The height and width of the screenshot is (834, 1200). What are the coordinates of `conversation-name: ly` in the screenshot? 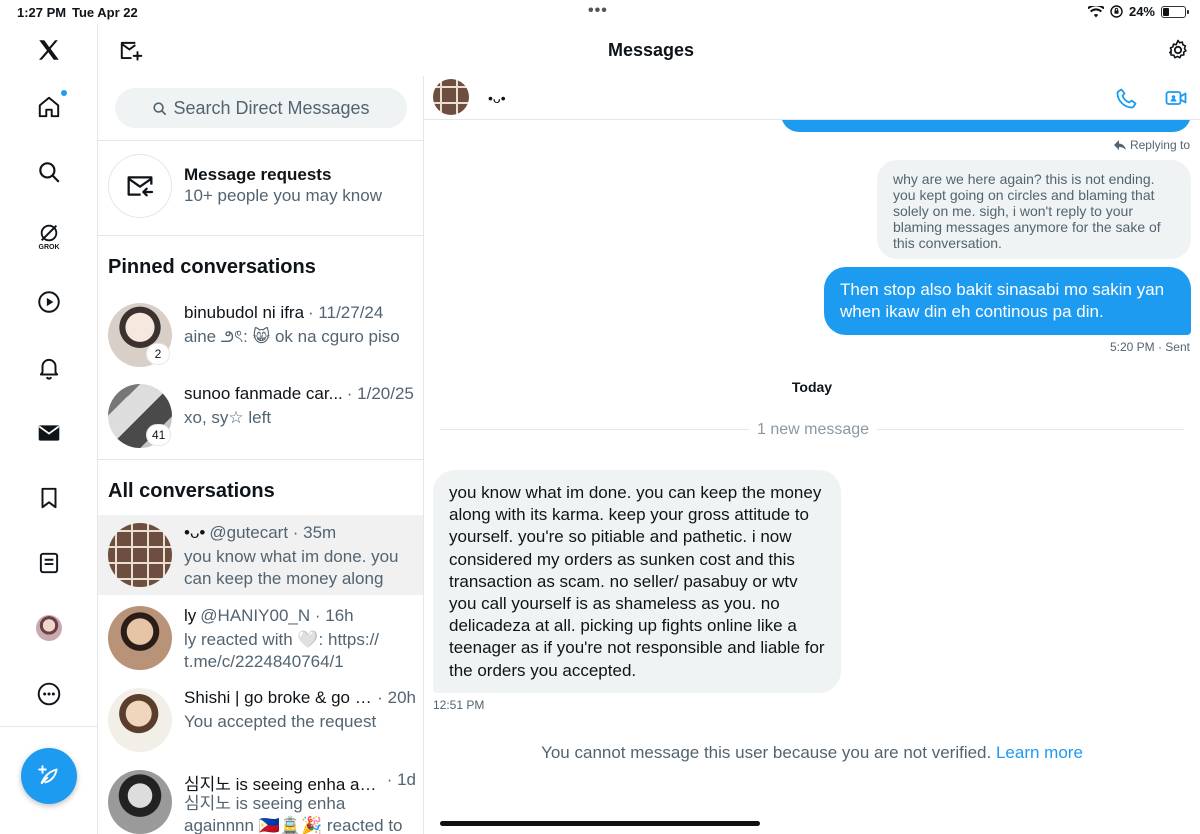 It's located at (190, 615).